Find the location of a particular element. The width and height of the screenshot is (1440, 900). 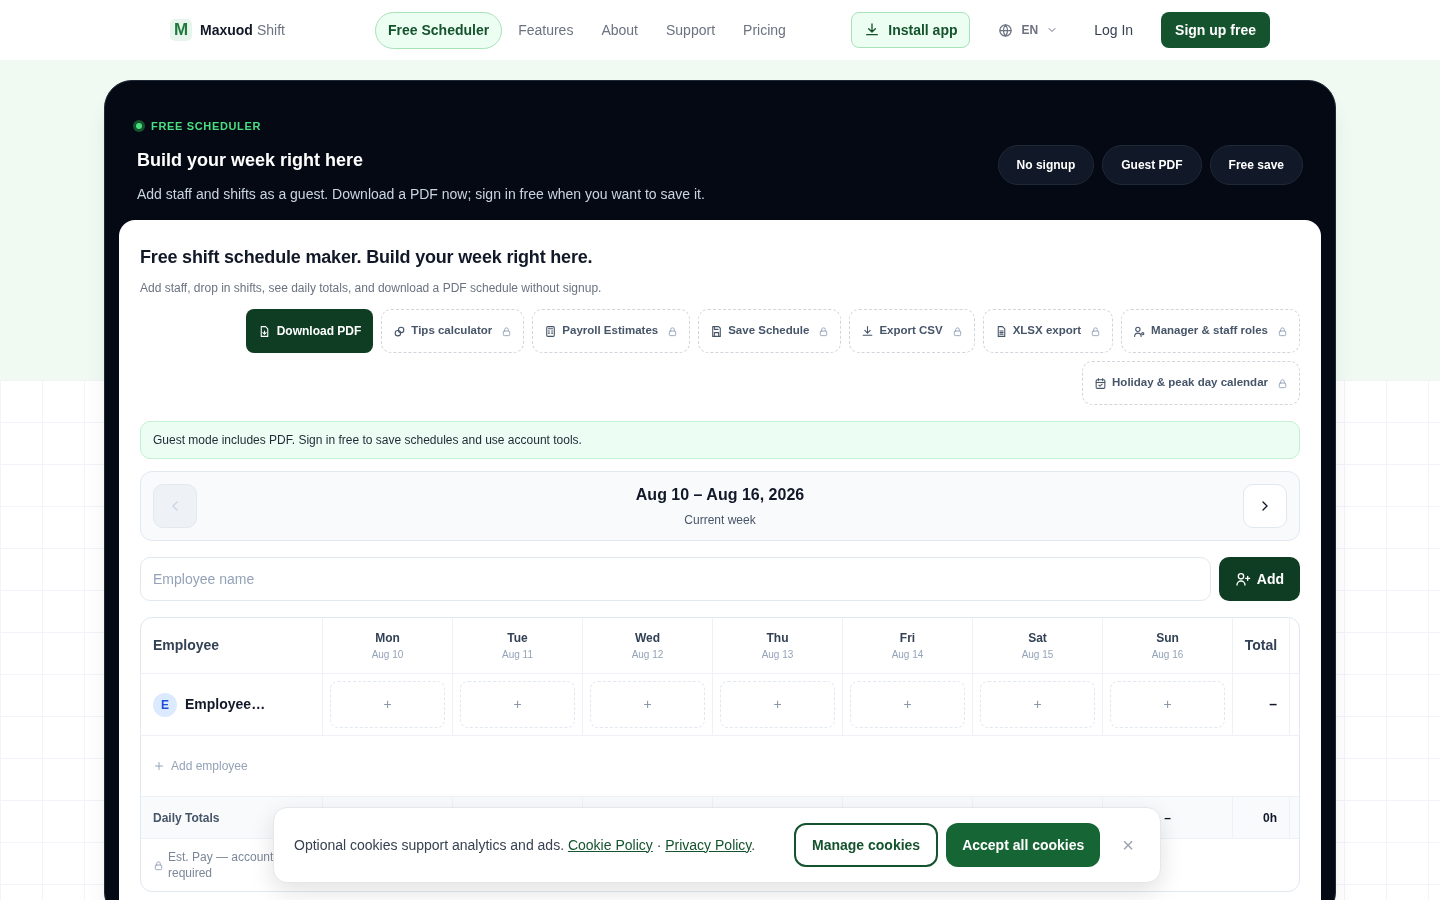

cookie-notice-text: Optional cookies support analytics and ads. Cookie Policy · Privacy Policy. is located at coordinates (525, 845).